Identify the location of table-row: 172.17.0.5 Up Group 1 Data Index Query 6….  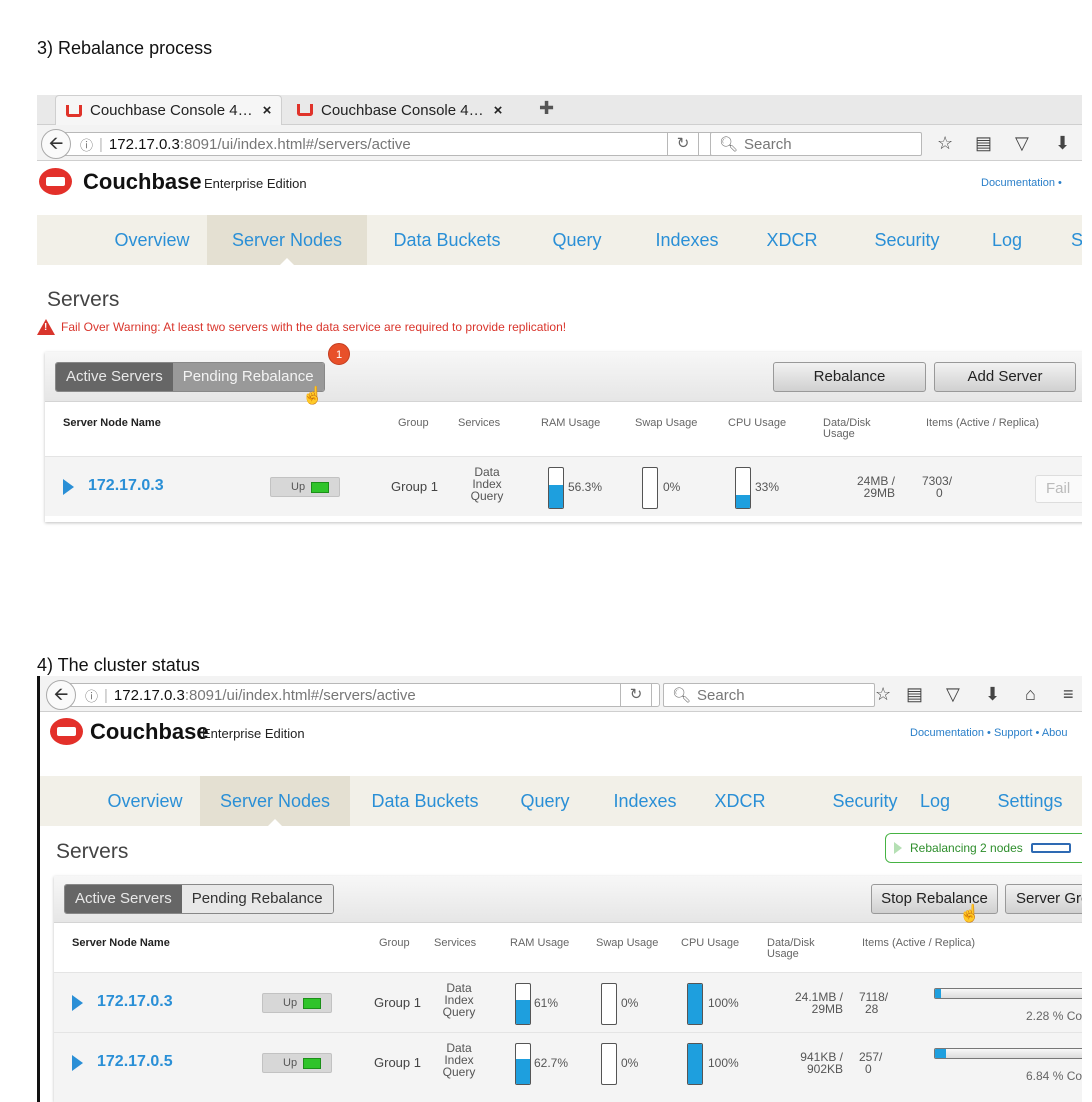
(568, 1067).